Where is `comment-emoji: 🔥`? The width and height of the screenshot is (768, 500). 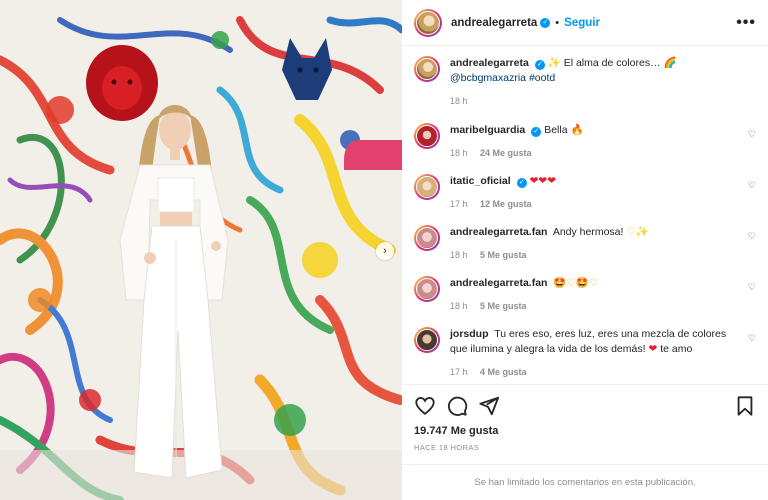
comment-emoji: 🔥 is located at coordinates (577, 130).